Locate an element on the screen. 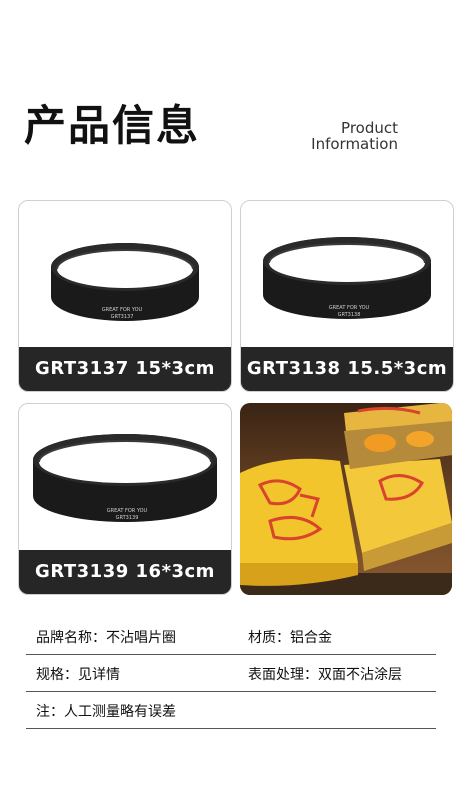 The width and height of the screenshot is (470, 800). ring-mold-image: GREAT FOR YOU GRT3139 is located at coordinates (125, 478).